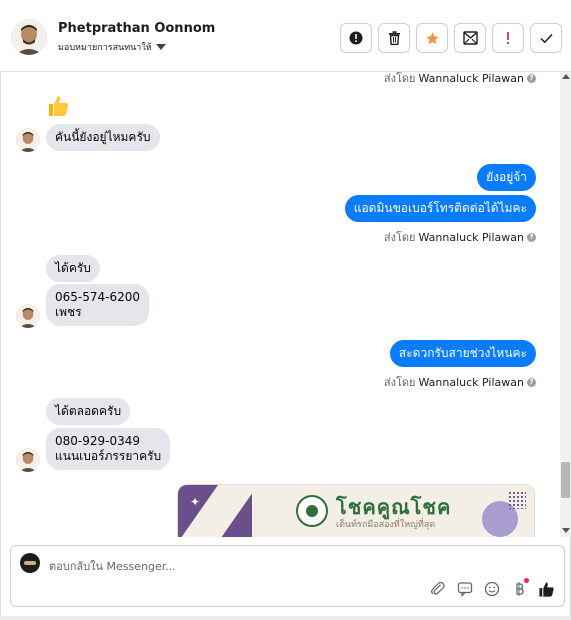  I want to click on banner-decoration, so click(517, 500).